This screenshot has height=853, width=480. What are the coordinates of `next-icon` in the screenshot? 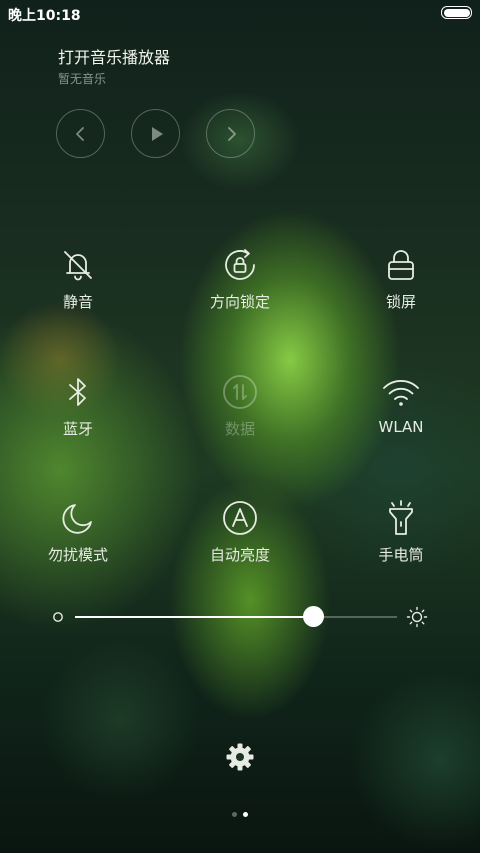 It's located at (231, 133).